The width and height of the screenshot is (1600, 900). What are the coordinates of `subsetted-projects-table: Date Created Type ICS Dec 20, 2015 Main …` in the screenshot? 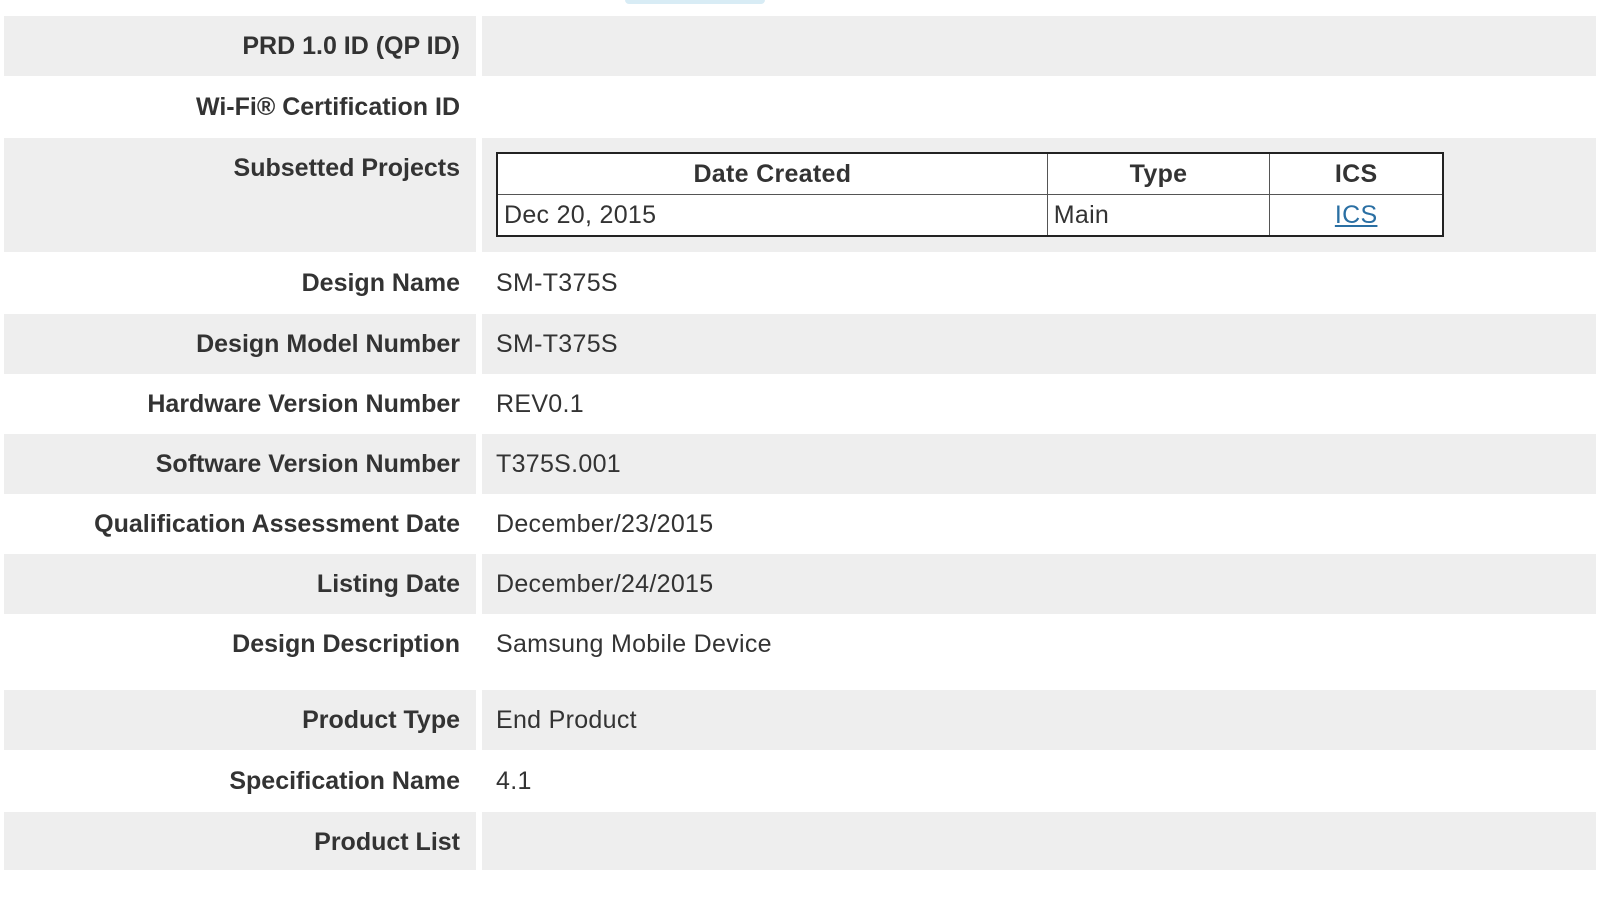 It's located at (970, 194).